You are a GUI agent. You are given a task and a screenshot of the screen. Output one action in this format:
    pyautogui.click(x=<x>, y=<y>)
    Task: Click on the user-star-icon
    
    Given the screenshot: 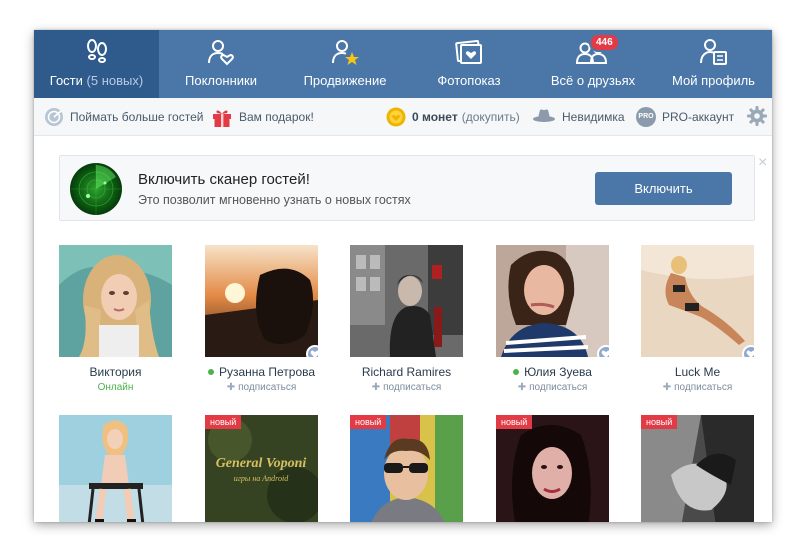 What is the action you would take?
    pyautogui.click(x=345, y=52)
    